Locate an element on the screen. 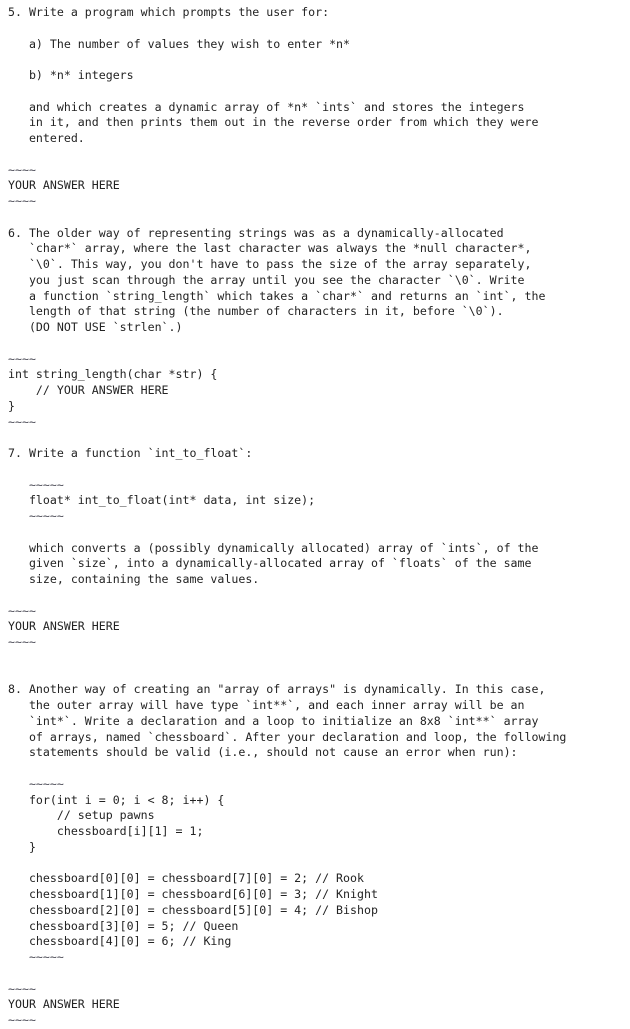 Image resolution: width=630 pixels, height=1029 pixels. question-5-fence-open: ~~~~ is located at coordinates (22, 169).